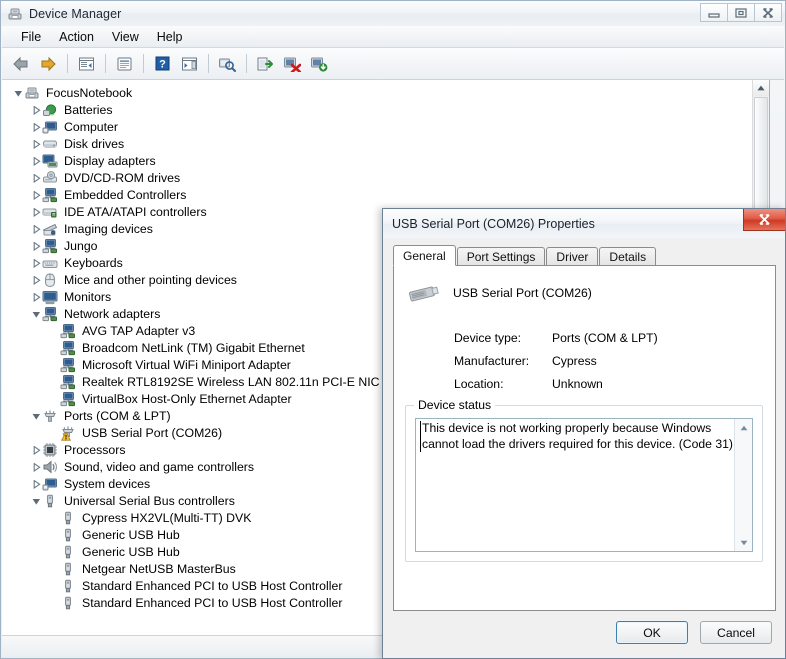 The height and width of the screenshot is (659, 786). What do you see at coordinates (170, 37) in the screenshot?
I see `menu-help: Help` at bounding box center [170, 37].